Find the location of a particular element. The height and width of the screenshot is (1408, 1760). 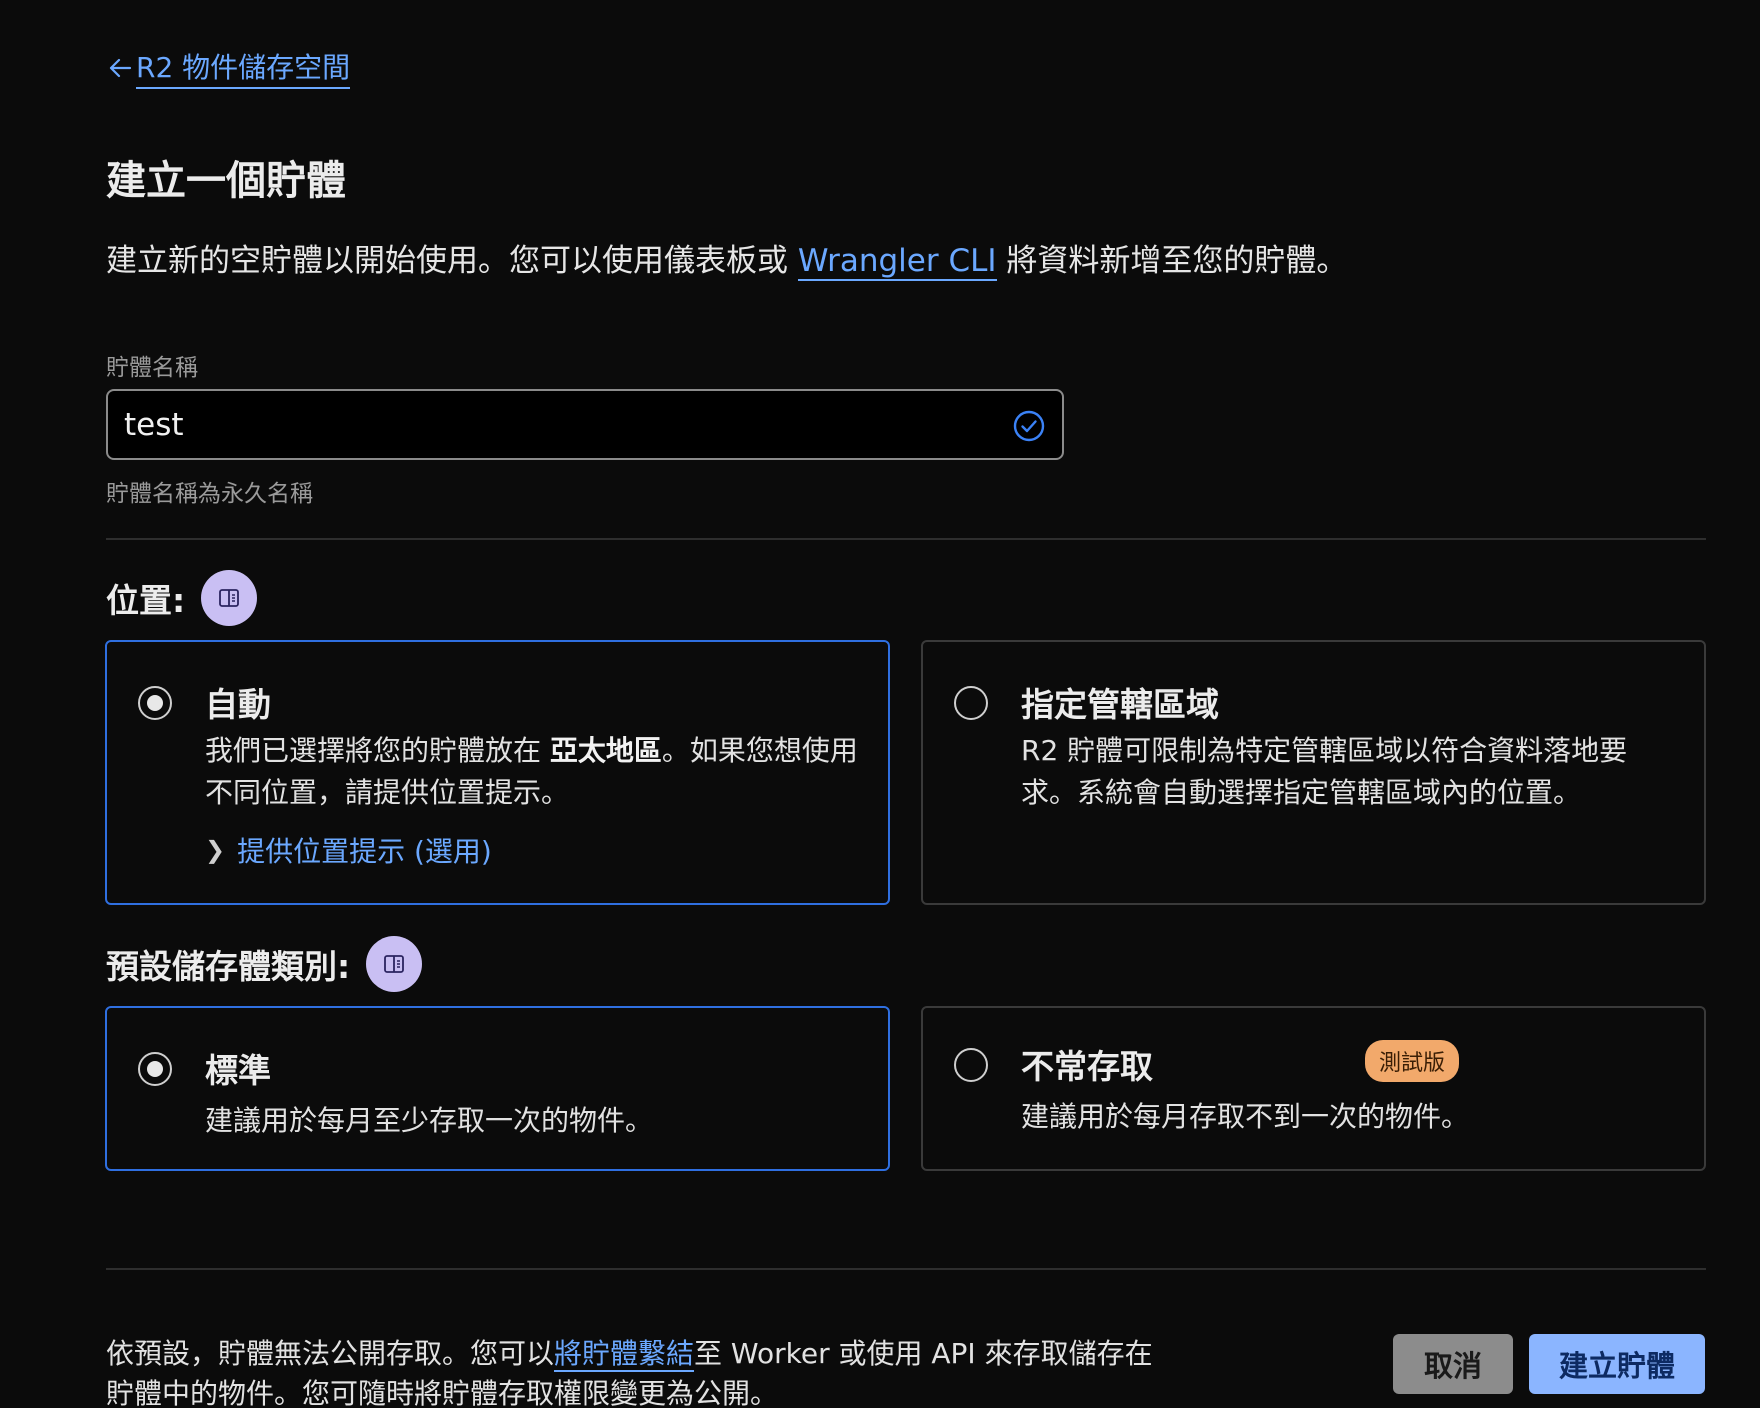

storage-class-heading: 預設儲存體類別: is located at coordinates (264, 964).